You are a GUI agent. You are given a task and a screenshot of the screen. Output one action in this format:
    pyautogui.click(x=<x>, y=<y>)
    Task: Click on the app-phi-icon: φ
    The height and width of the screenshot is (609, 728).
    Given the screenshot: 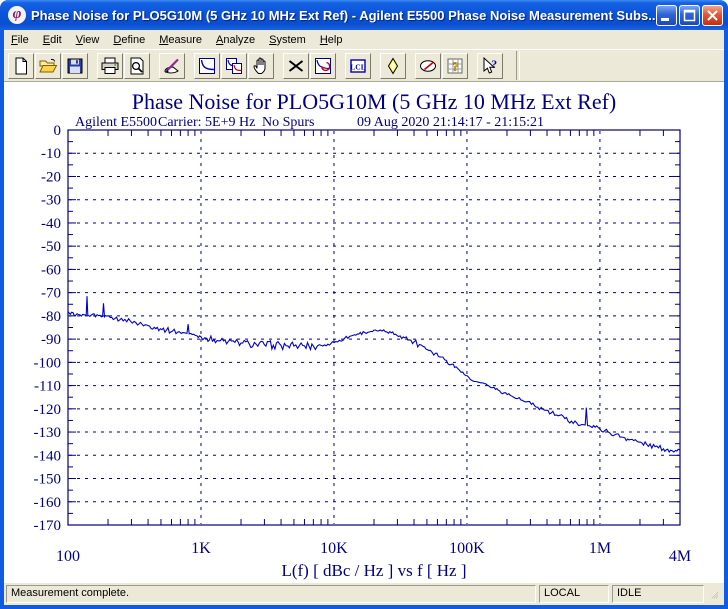 What is the action you would take?
    pyautogui.click(x=17, y=15)
    